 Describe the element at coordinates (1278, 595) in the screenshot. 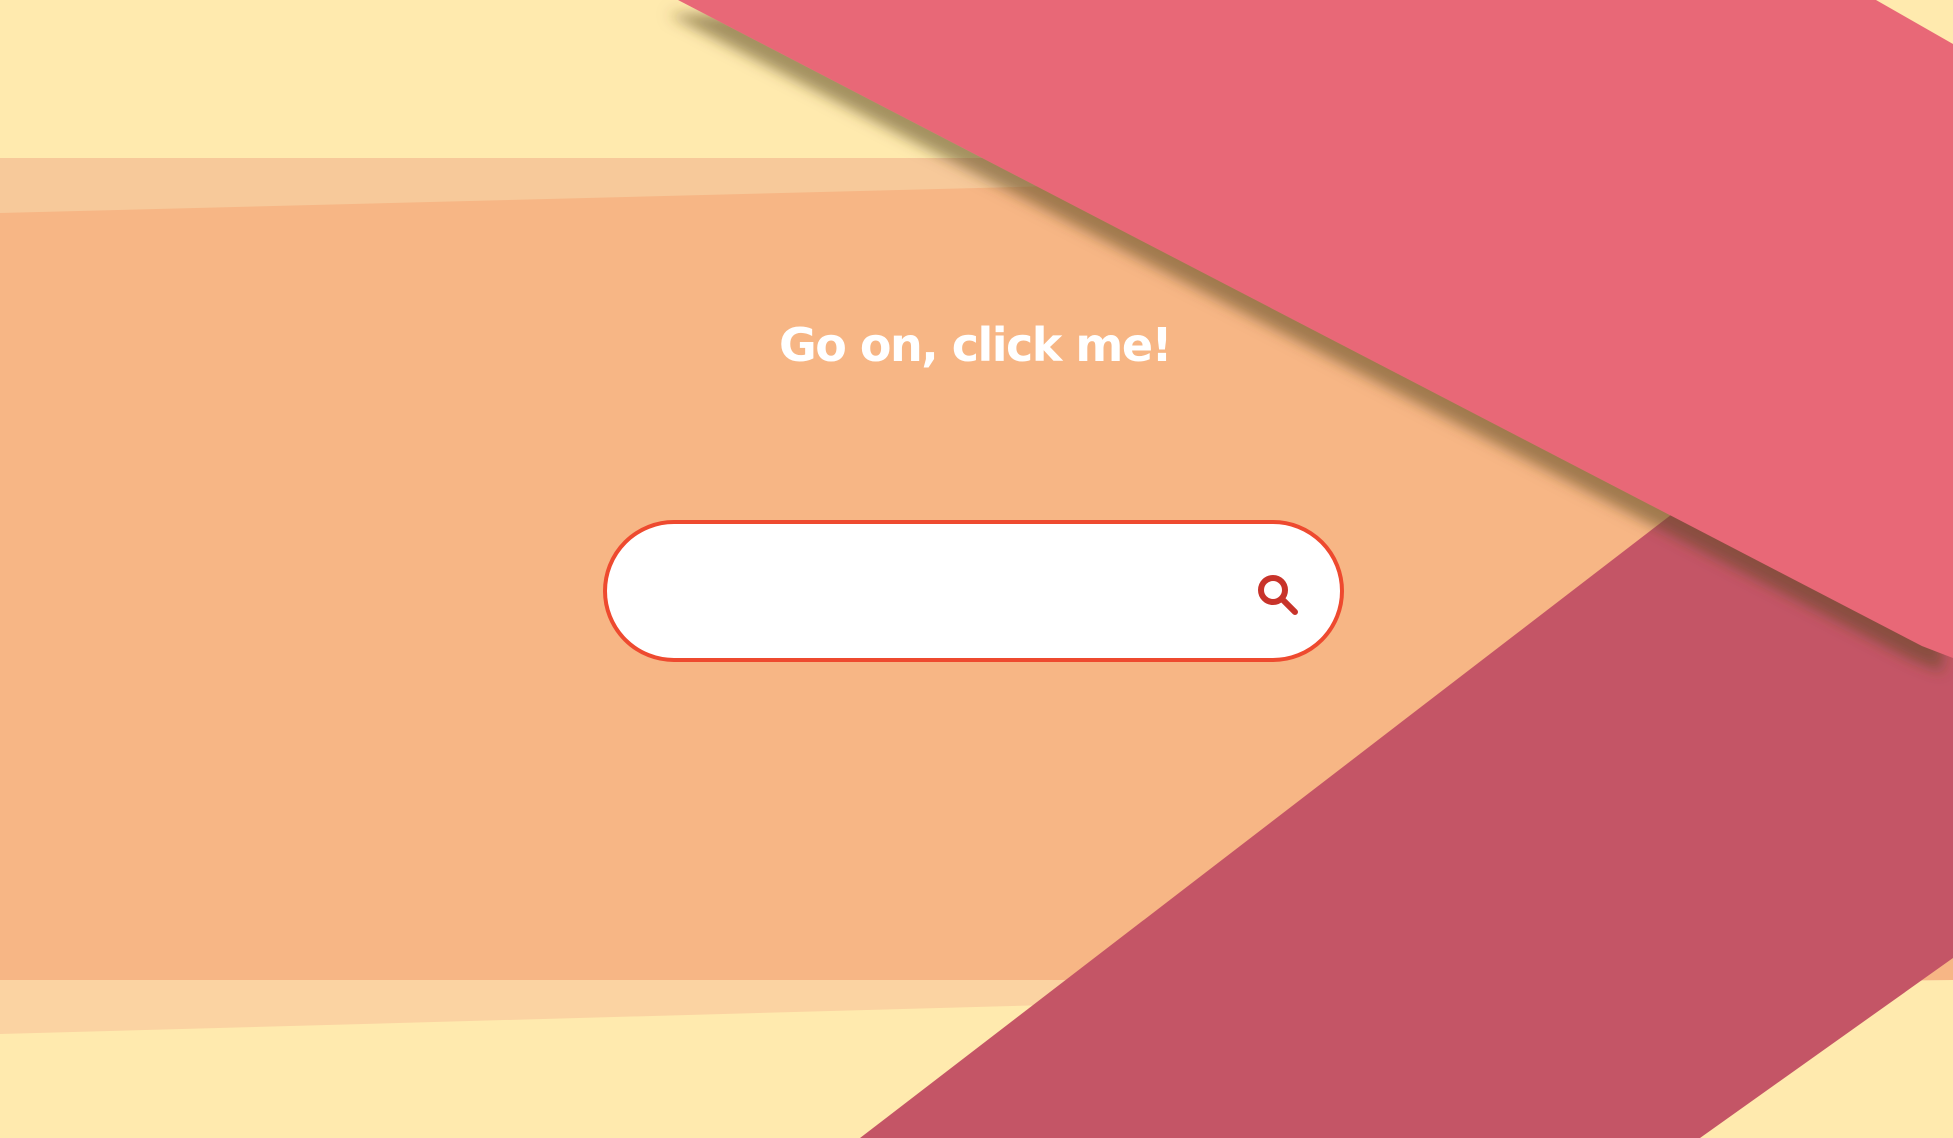

I see `search-icon` at that location.